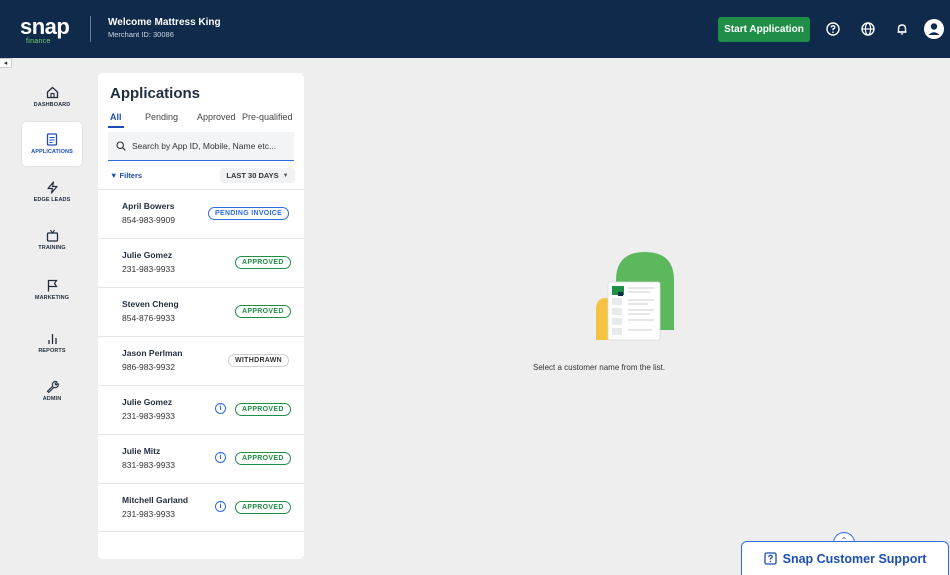 This screenshot has height=575, width=950. I want to click on applicant-phone: 854-983-9909, so click(148, 220).